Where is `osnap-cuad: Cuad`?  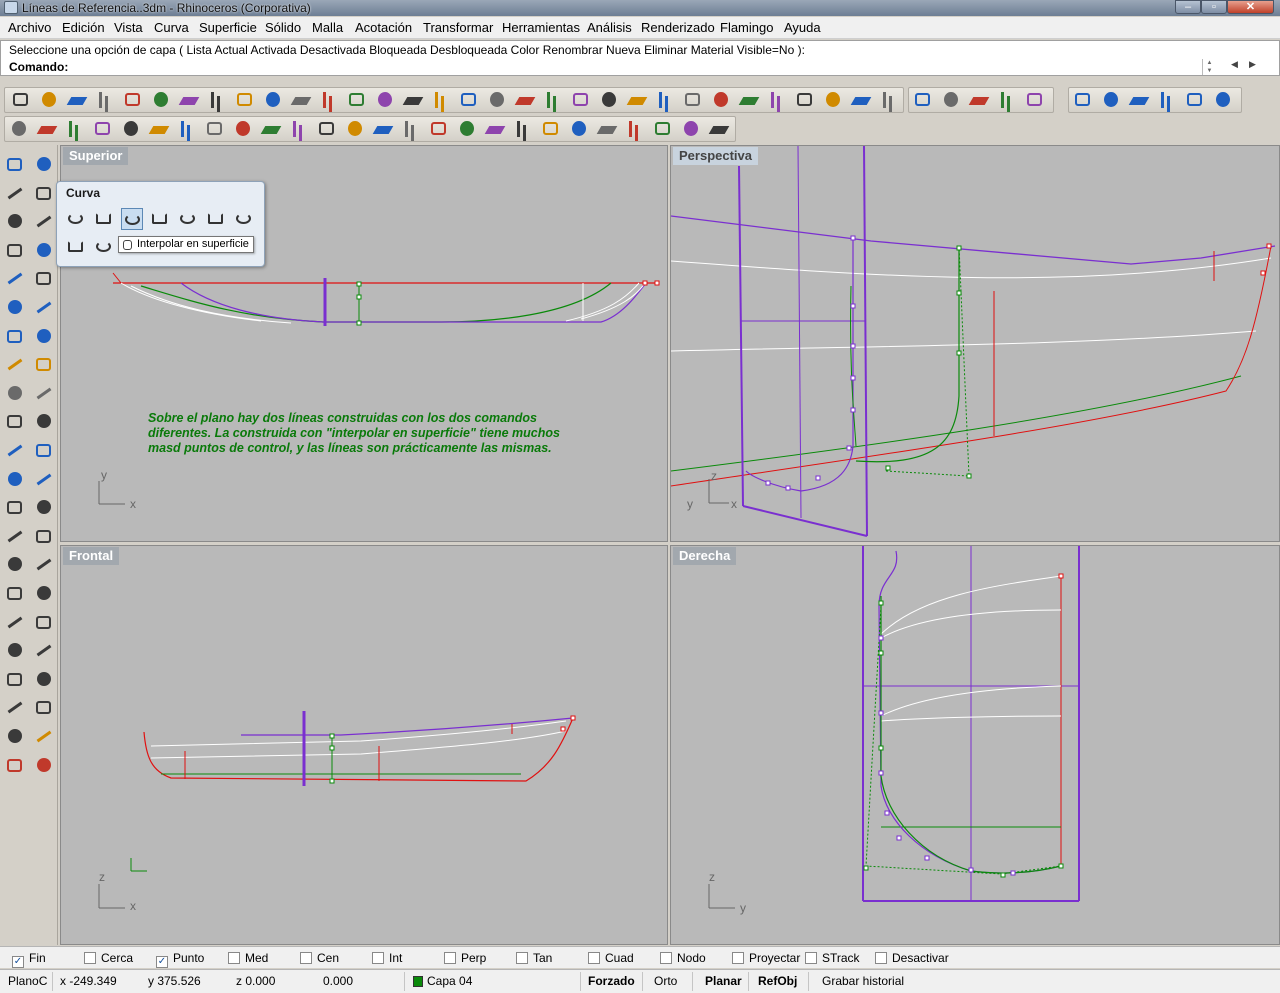
osnap-cuad: Cuad is located at coordinates (611, 958).